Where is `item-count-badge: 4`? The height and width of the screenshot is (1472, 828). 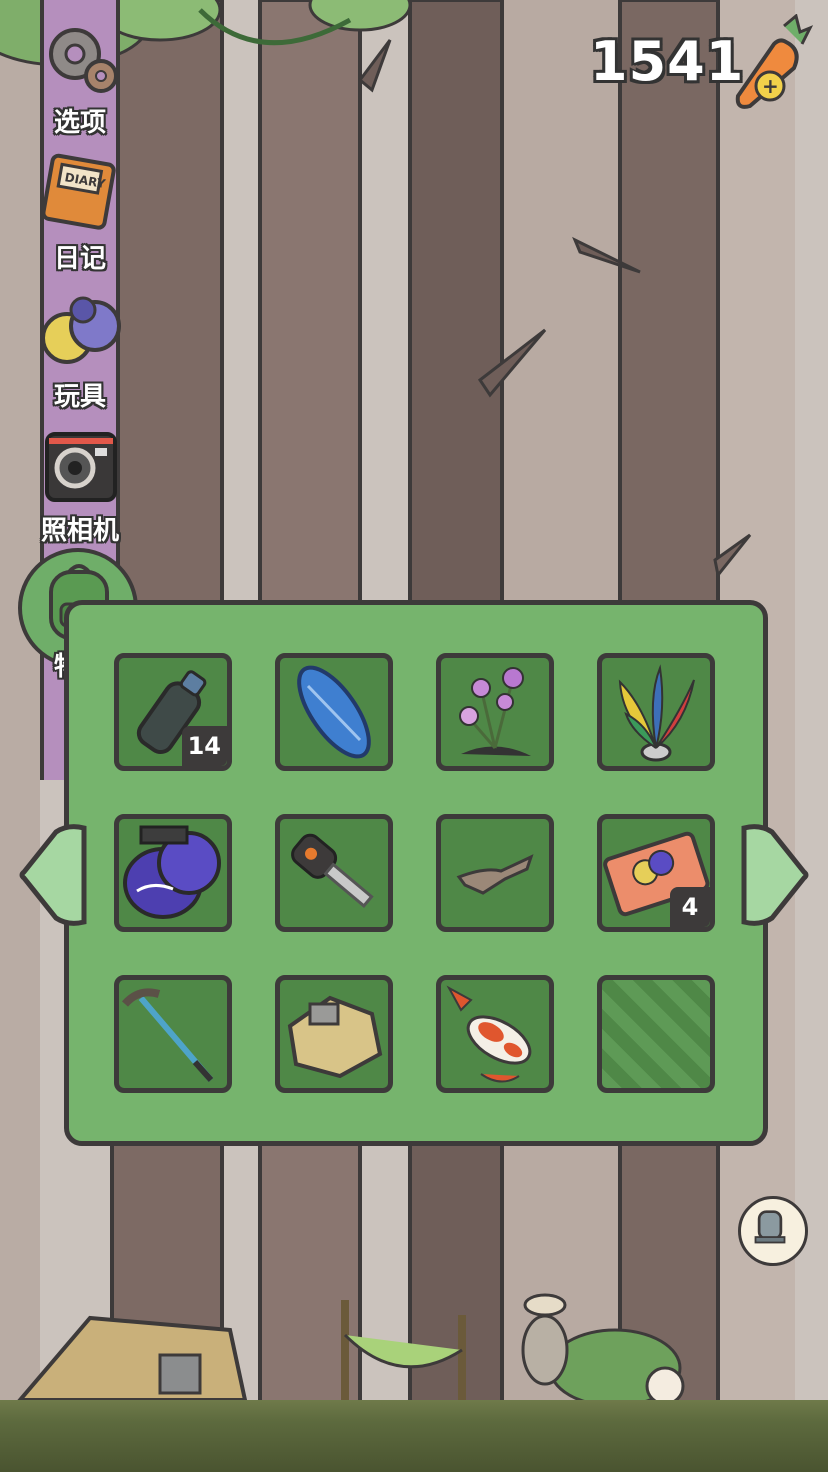 item-count-badge: 4 is located at coordinates (690, 907).